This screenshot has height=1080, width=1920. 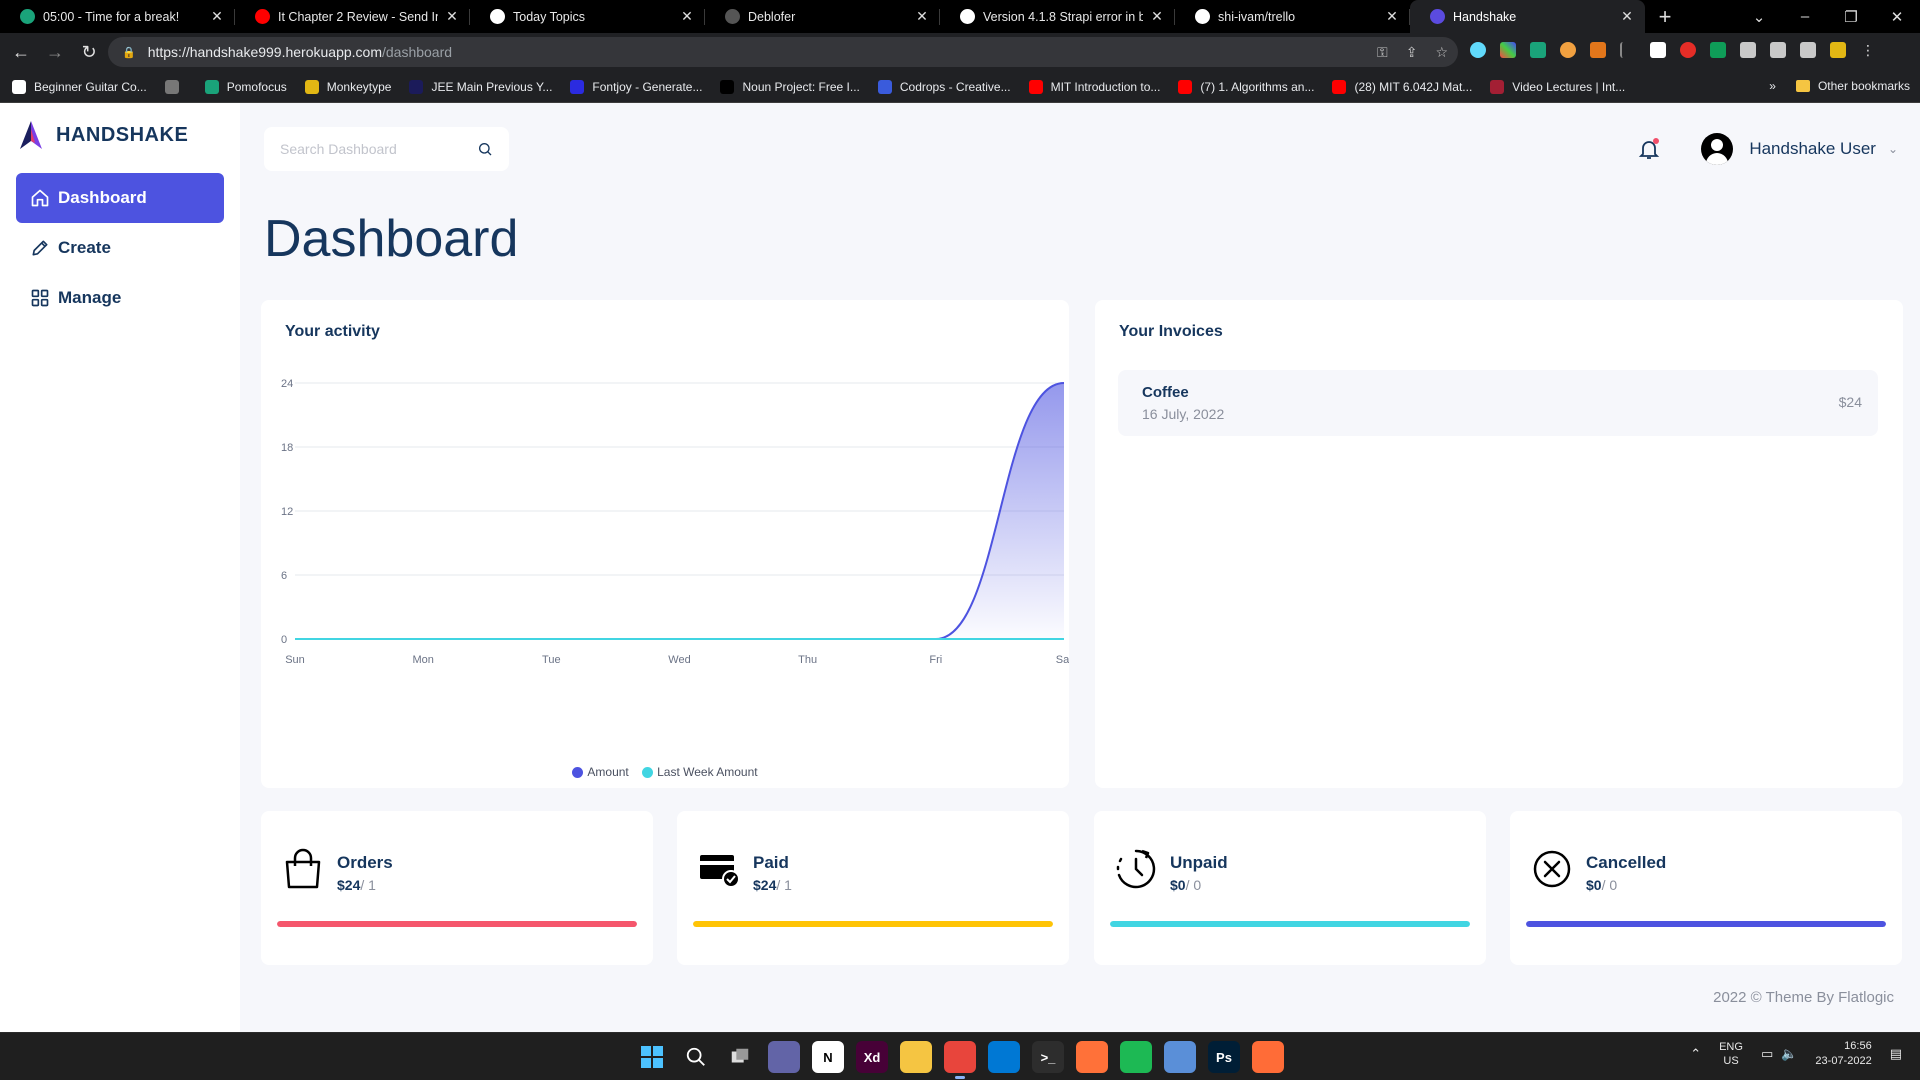 What do you see at coordinates (21, 52) in the screenshot?
I see `back-button: ←` at bounding box center [21, 52].